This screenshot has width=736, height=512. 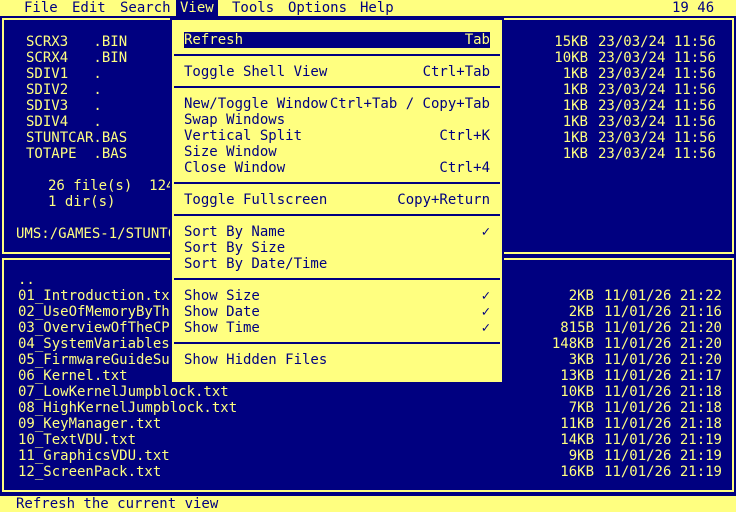 What do you see at coordinates (235, 120) in the screenshot?
I see `menu-item-label: Swap Windows` at bounding box center [235, 120].